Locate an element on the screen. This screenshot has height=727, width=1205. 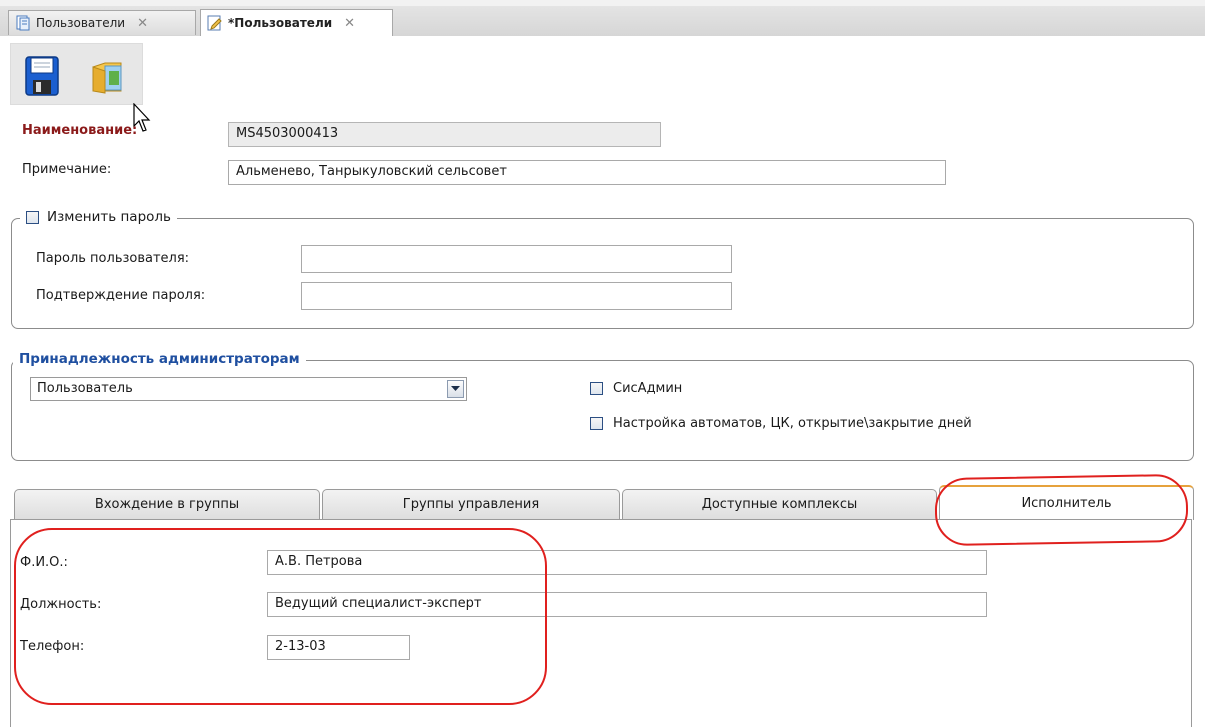
tab-available-complexes: Доступные комплексы is located at coordinates (779, 504).